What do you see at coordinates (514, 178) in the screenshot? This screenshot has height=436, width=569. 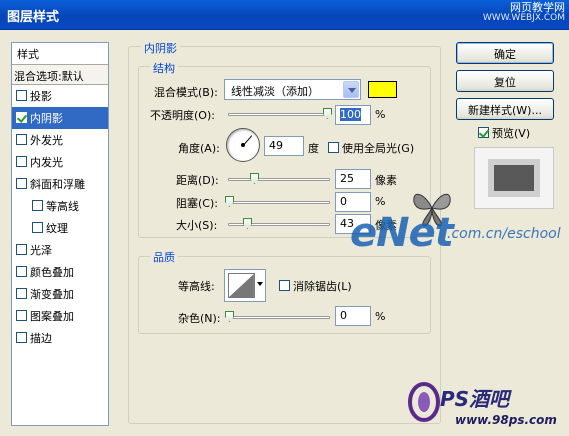 I see `preview-thumbnail` at bounding box center [514, 178].